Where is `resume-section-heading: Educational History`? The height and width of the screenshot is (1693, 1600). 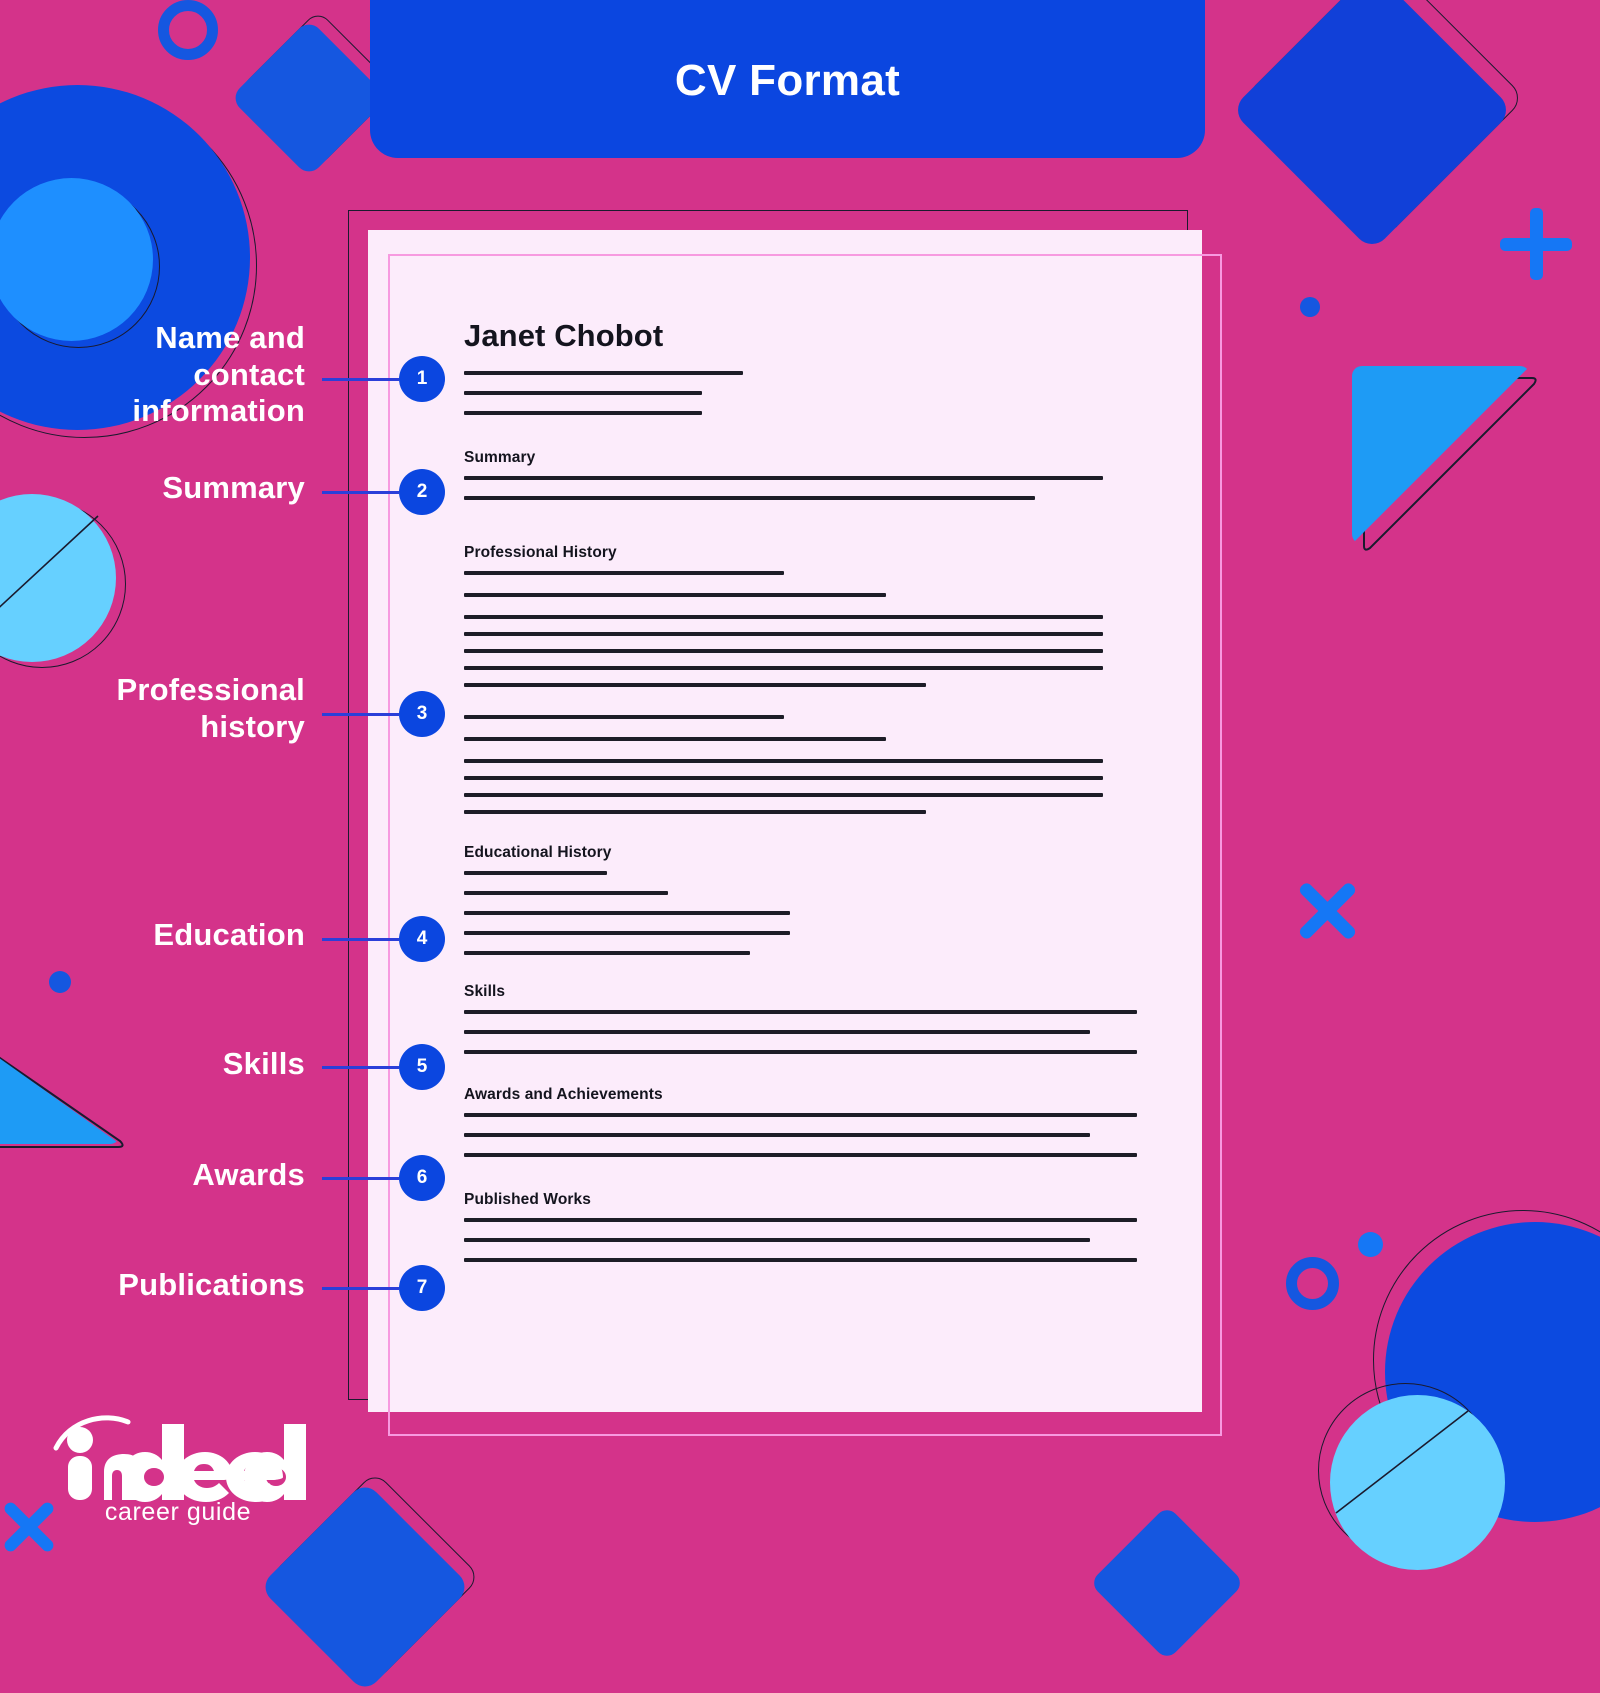
resume-section-heading: Educational History is located at coordinates (538, 852).